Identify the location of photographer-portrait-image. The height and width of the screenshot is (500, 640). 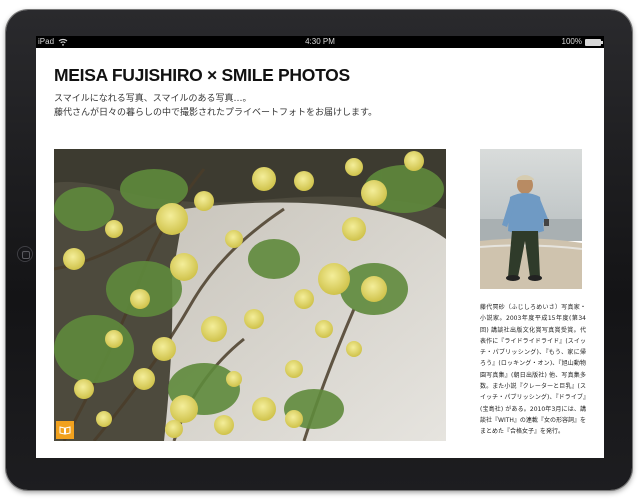
(531, 219).